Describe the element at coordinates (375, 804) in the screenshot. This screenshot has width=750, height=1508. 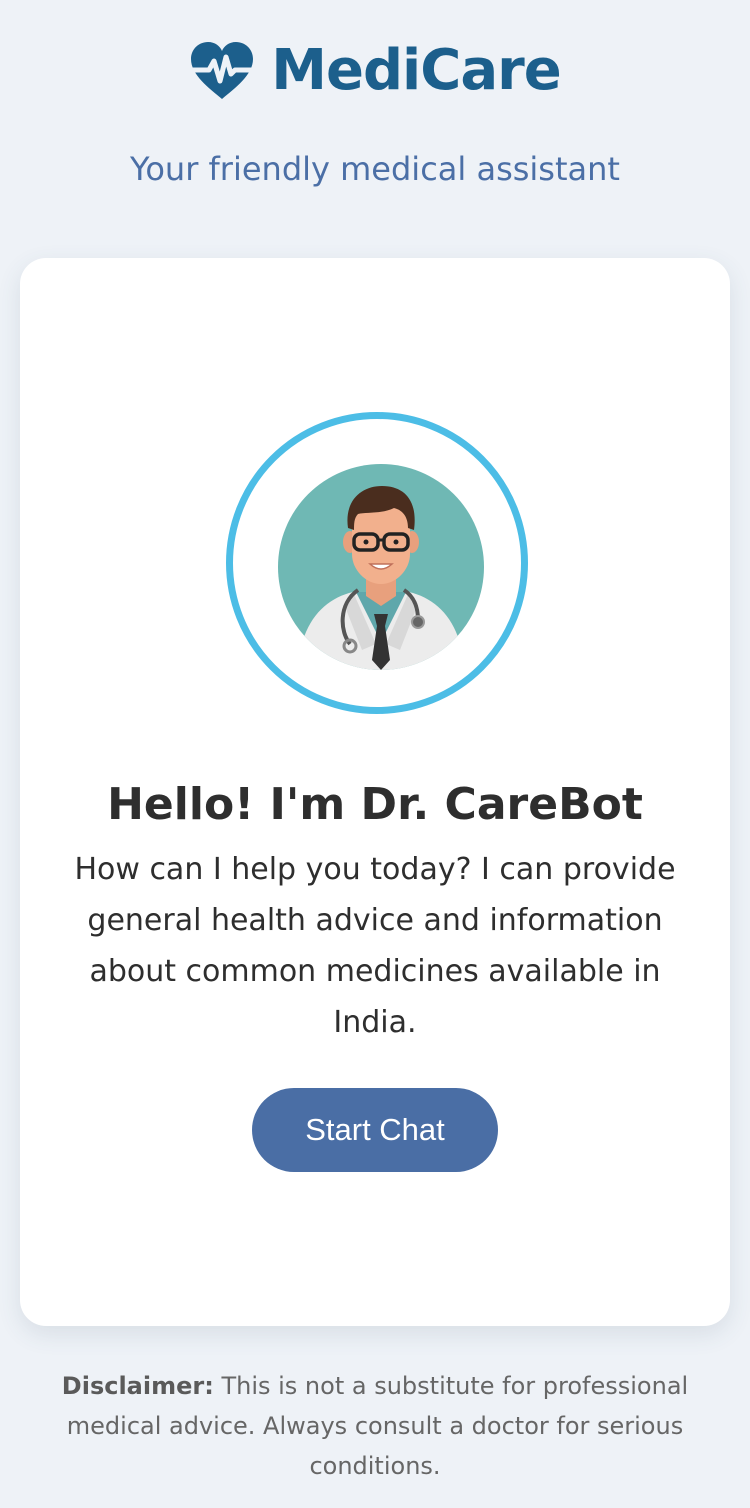
I see `greeting-heading: Hello! I'm Dr. CareBot` at that location.